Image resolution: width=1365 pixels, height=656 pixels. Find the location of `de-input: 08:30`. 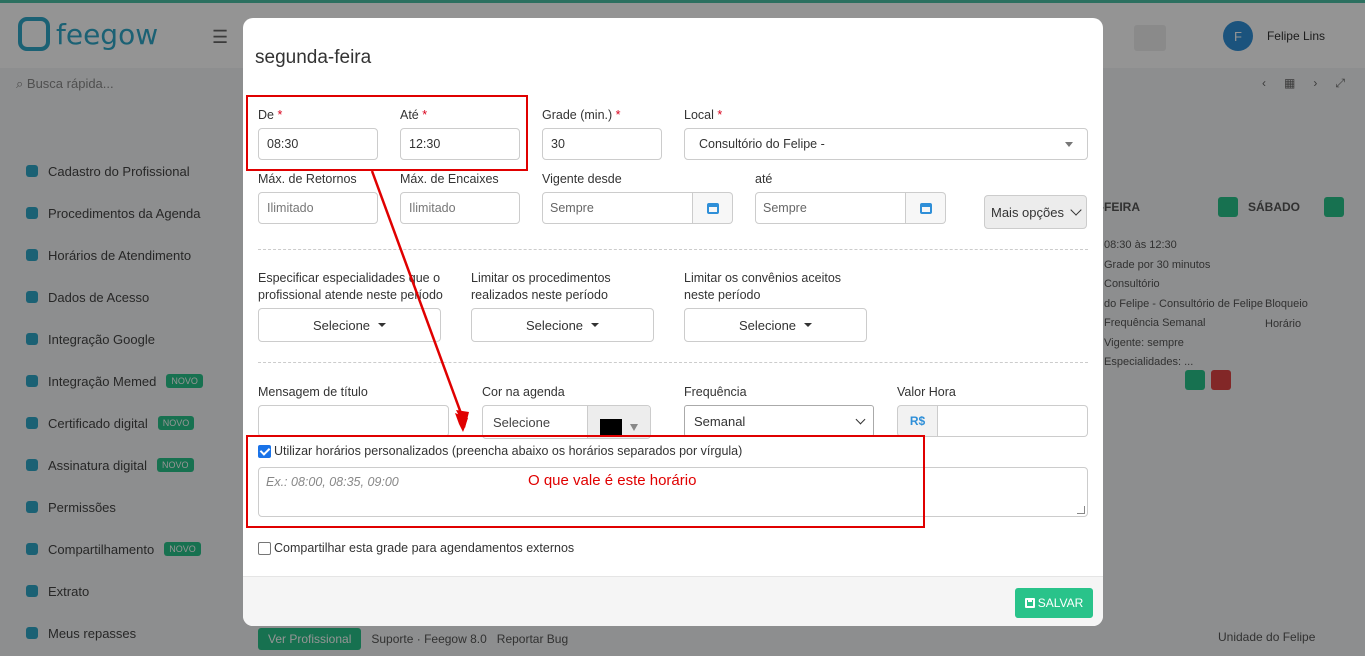

de-input: 08:30 is located at coordinates (318, 144).